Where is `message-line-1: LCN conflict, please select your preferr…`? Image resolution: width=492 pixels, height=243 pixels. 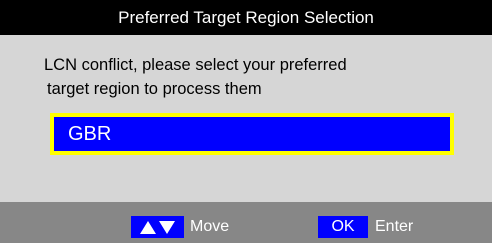
message-line-1: LCN conflict, please select your preferr… is located at coordinates (195, 65).